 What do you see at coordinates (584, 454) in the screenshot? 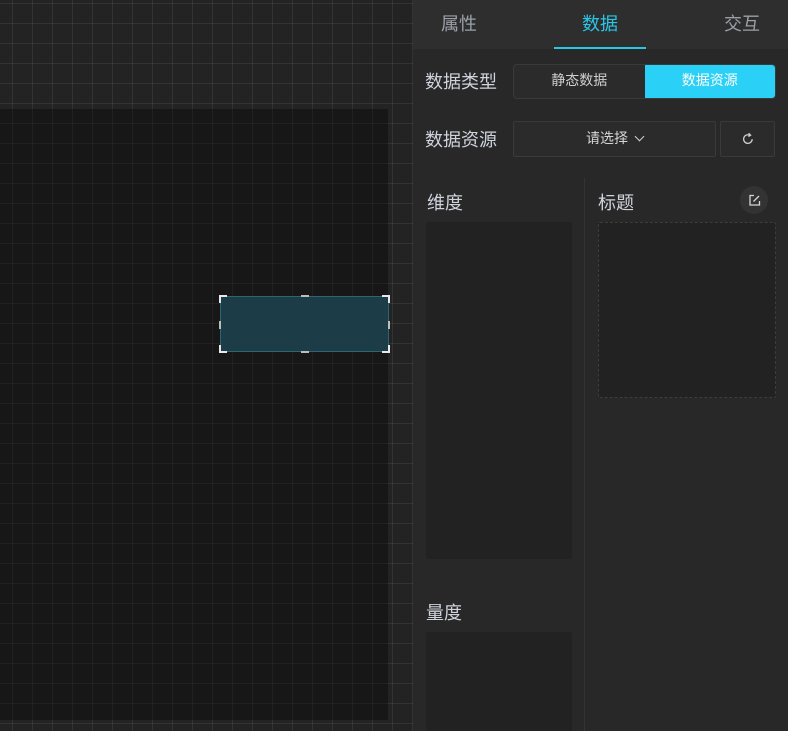
I see `section-divider` at bounding box center [584, 454].